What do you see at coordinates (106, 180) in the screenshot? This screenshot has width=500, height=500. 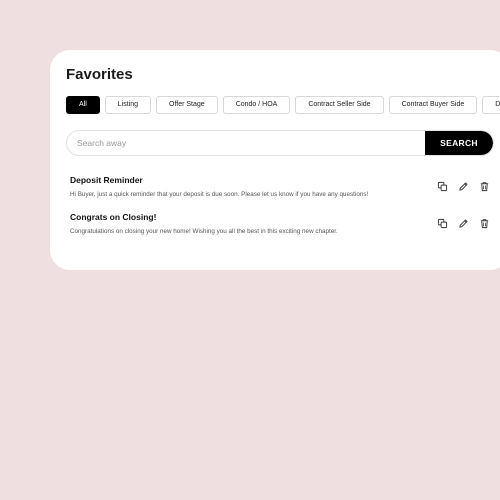 I see `message-title: Deposit Reminder` at bounding box center [106, 180].